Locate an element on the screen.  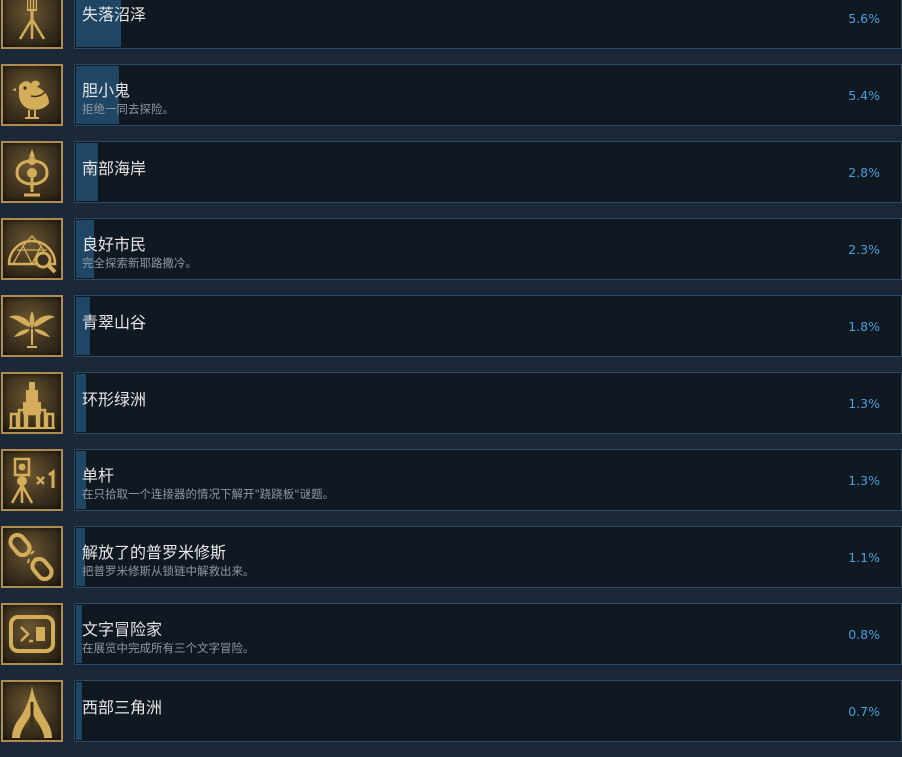
unlock-percent: 1.8% is located at coordinates (864, 326).